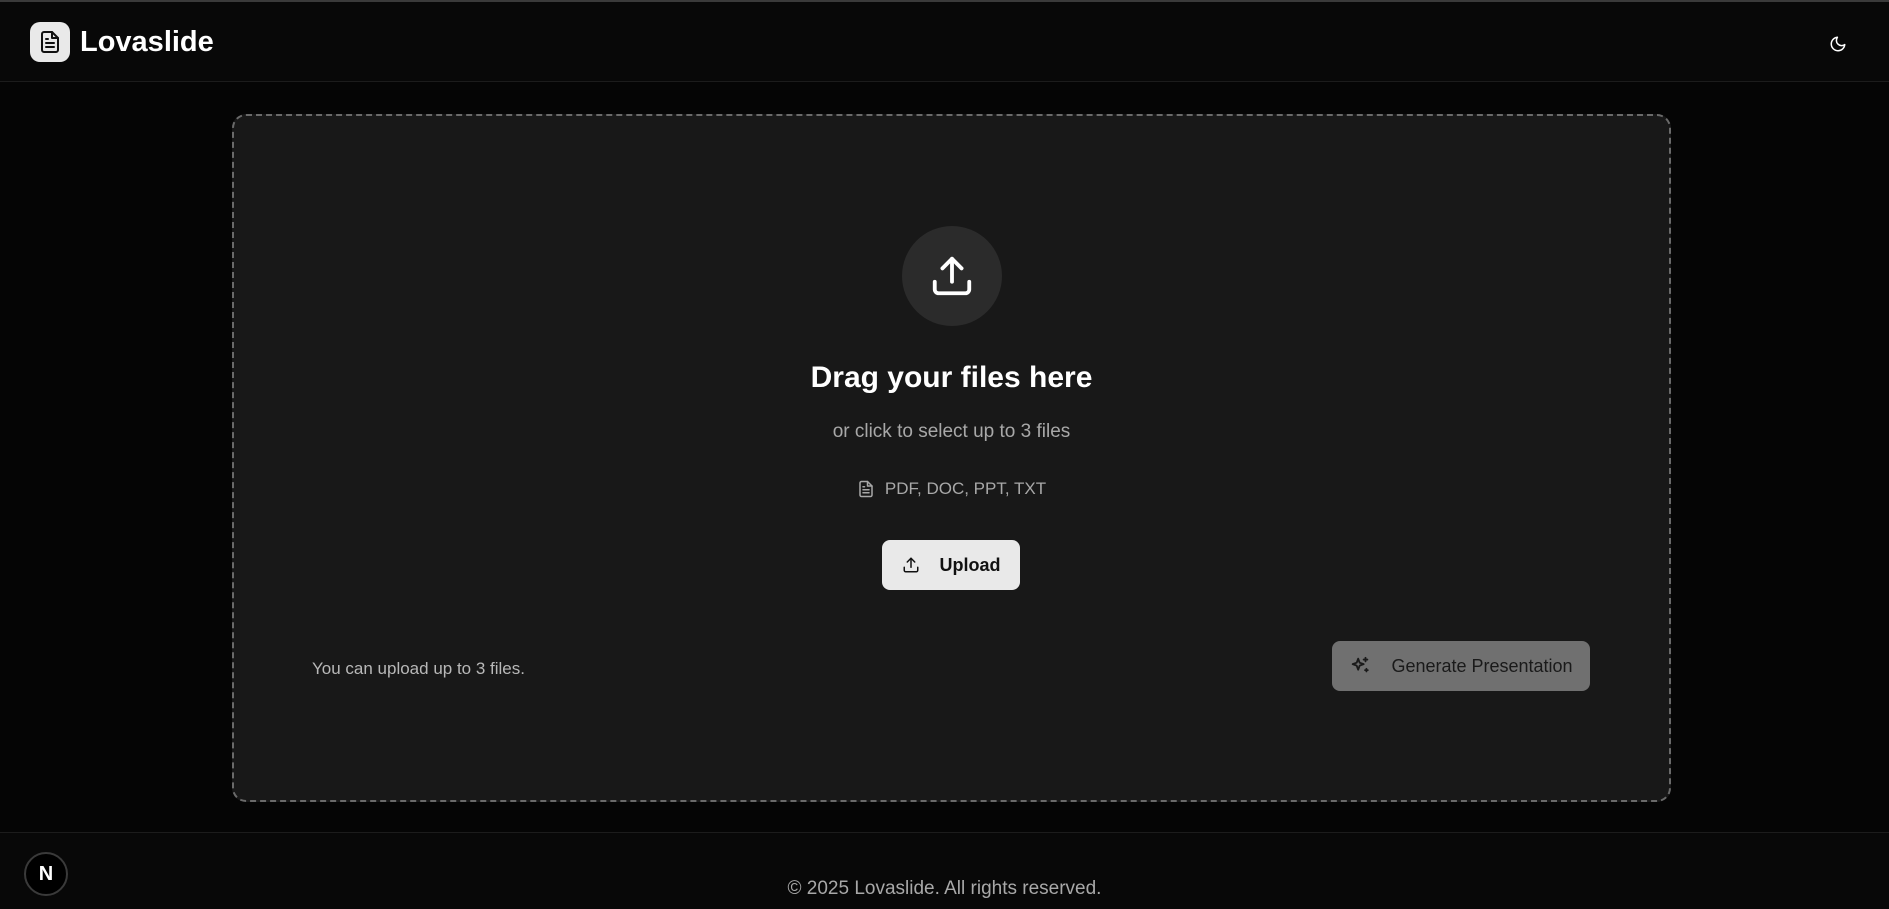  What do you see at coordinates (944, 42) in the screenshot?
I see `app-header: Lovaslide` at bounding box center [944, 42].